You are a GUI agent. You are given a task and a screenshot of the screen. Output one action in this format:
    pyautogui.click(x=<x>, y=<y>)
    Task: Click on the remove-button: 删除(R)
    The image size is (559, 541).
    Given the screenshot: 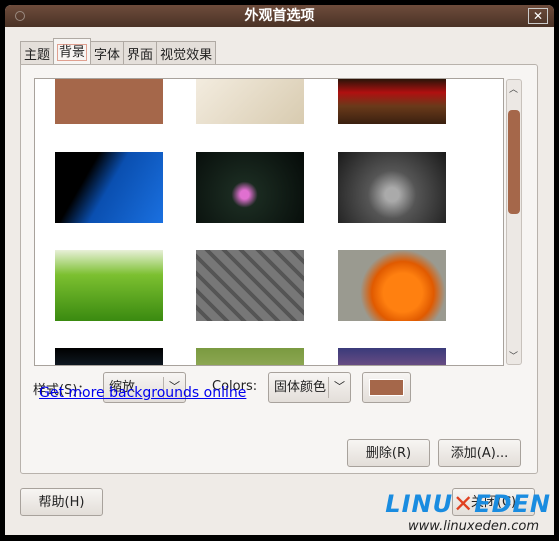 What is the action you would take?
    pyautogui.click(x=388, y=453)
    